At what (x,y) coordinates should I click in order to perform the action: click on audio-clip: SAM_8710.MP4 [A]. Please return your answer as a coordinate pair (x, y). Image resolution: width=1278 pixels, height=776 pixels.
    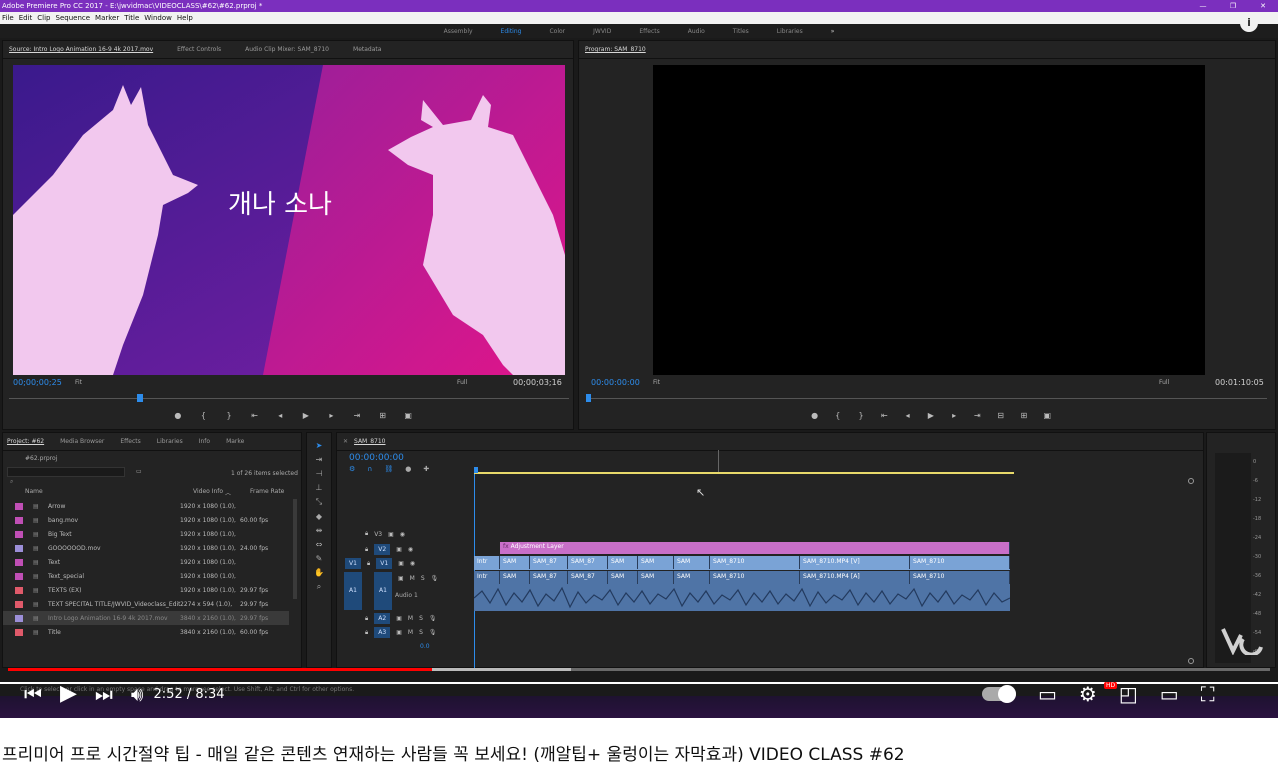
    Looking at the image, I should click on (855, 577).